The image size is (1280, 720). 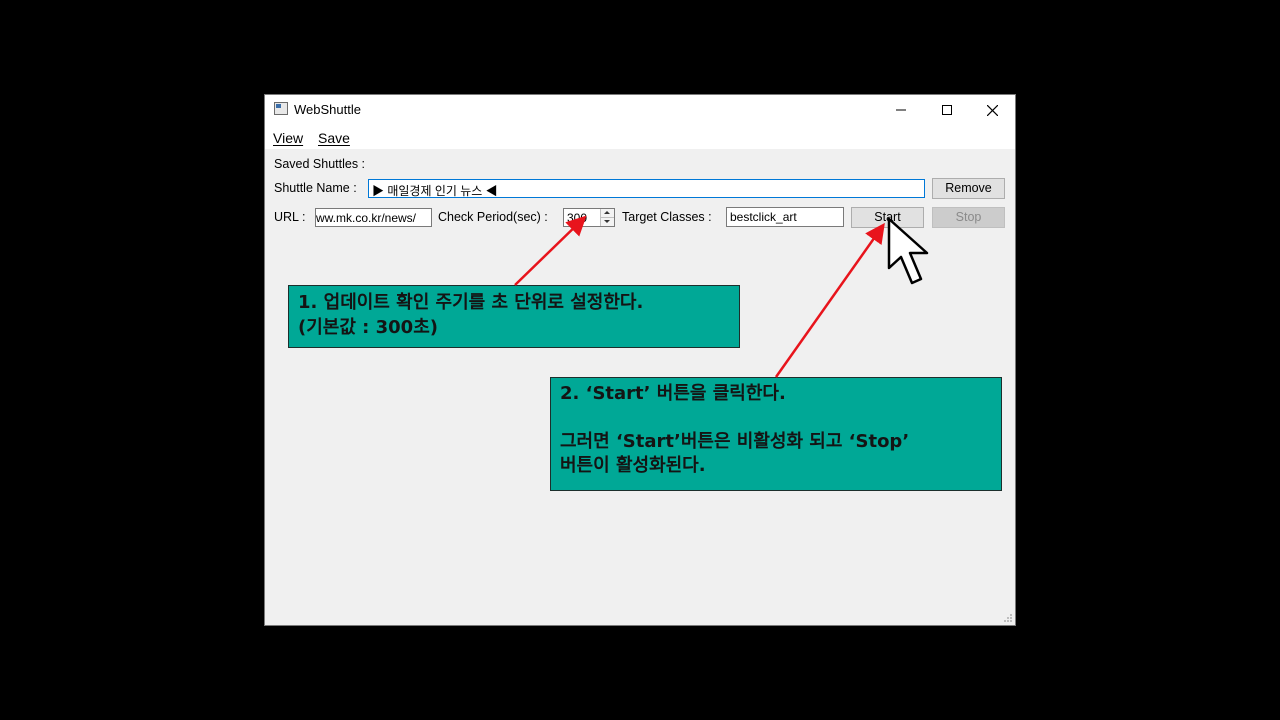 I want to click on callout-1-arrow, so click(x=550, y=250).